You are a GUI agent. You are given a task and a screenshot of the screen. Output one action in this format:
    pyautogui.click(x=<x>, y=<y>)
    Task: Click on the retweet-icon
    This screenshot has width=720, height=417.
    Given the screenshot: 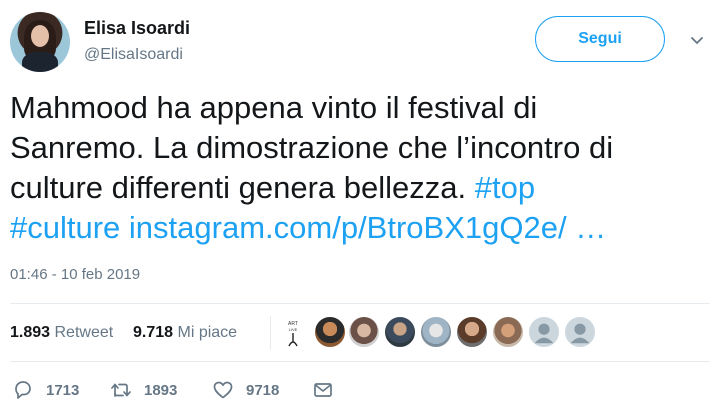 What is the action you would take?
    pyautogui.click(x=121, y=390)
    